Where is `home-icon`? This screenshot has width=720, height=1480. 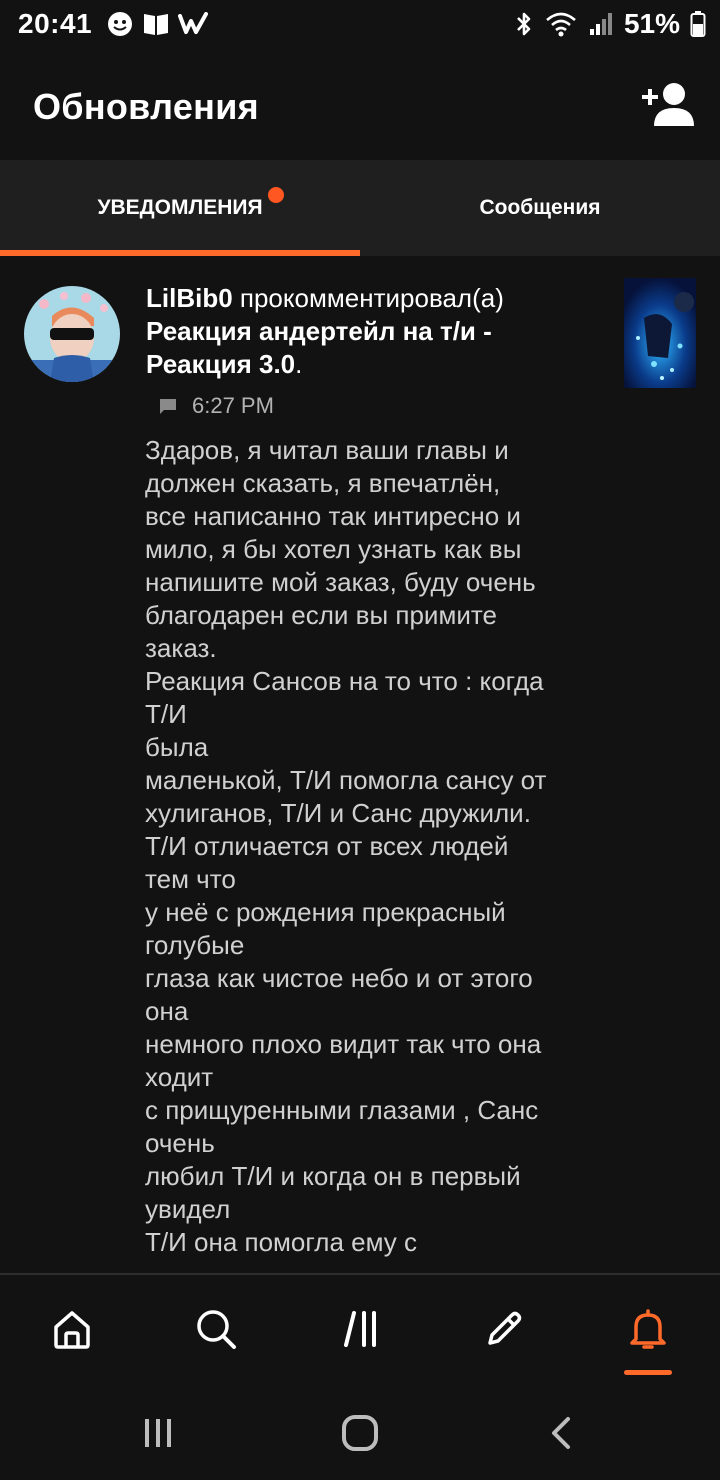
home-icon is located at coordinates (72, 1330).